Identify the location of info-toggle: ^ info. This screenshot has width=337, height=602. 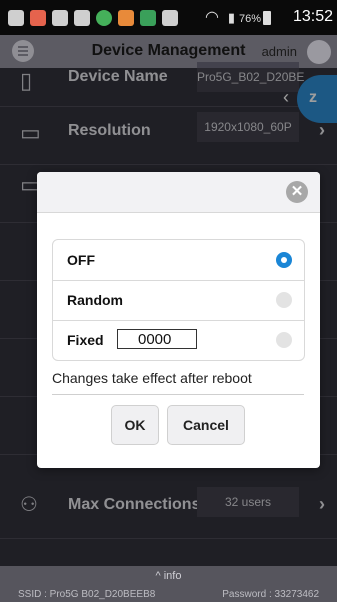
(168, 576).